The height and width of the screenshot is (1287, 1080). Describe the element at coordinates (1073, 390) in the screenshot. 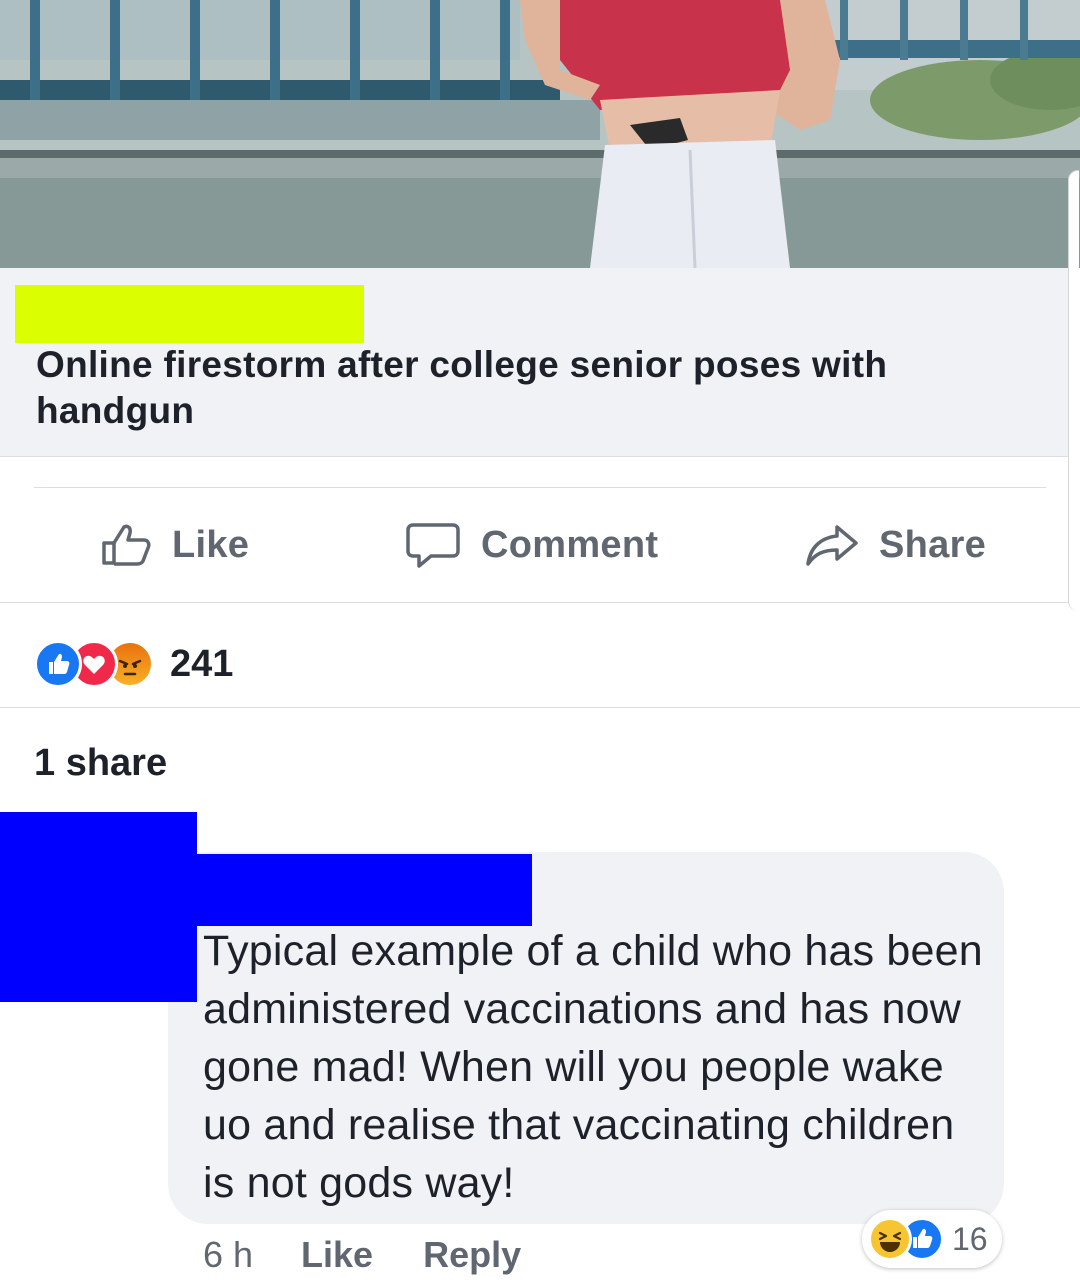

I see `card-edge` at that location.